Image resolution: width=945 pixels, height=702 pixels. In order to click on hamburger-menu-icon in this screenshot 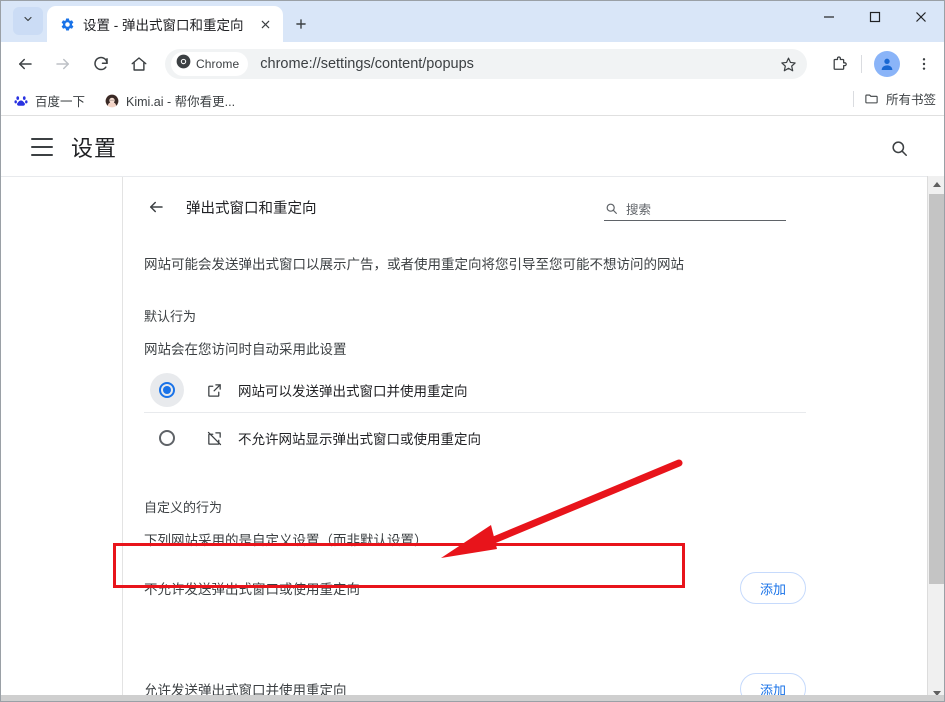, I will do `click(42, 146)`.